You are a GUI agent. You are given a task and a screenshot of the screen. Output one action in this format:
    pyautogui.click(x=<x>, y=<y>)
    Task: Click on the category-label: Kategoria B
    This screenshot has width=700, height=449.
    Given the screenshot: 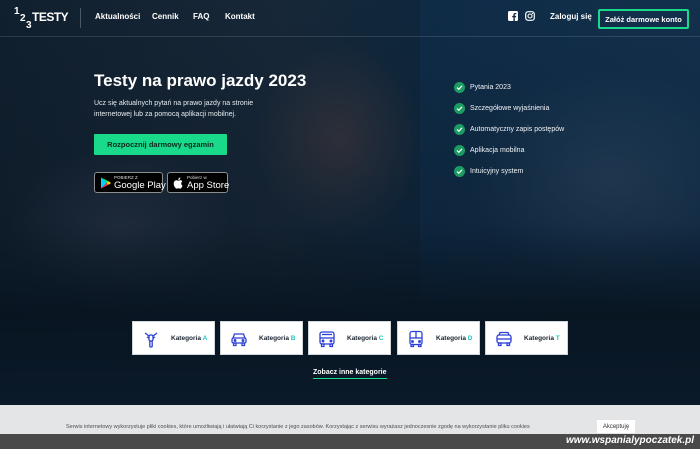 What is the action you would take?
    pyautogui.click(x=277, y=338)
    